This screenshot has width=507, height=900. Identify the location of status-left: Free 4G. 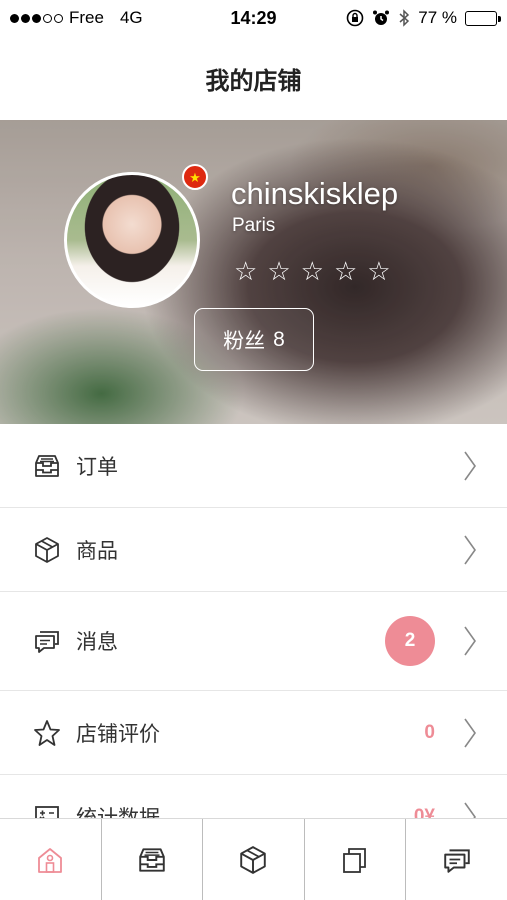
(110, 18).